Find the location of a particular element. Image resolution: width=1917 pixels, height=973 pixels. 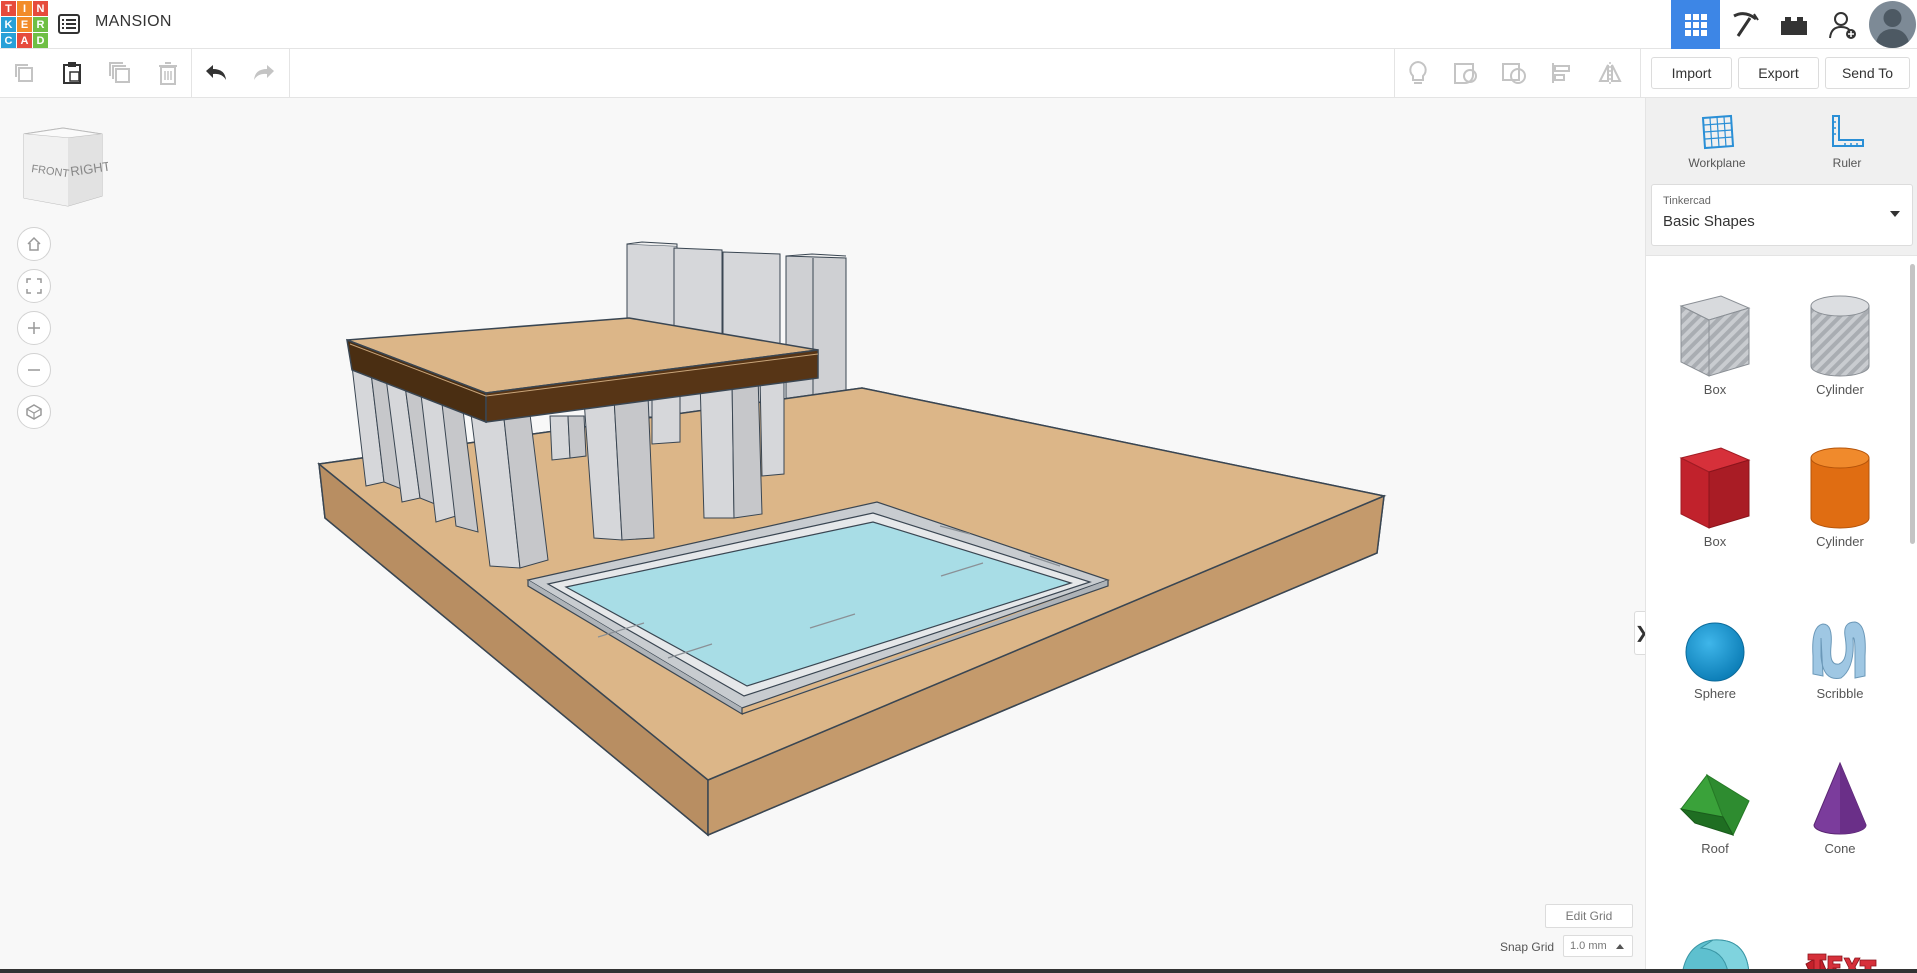

trash-icon is located at coordinates (168, 73).